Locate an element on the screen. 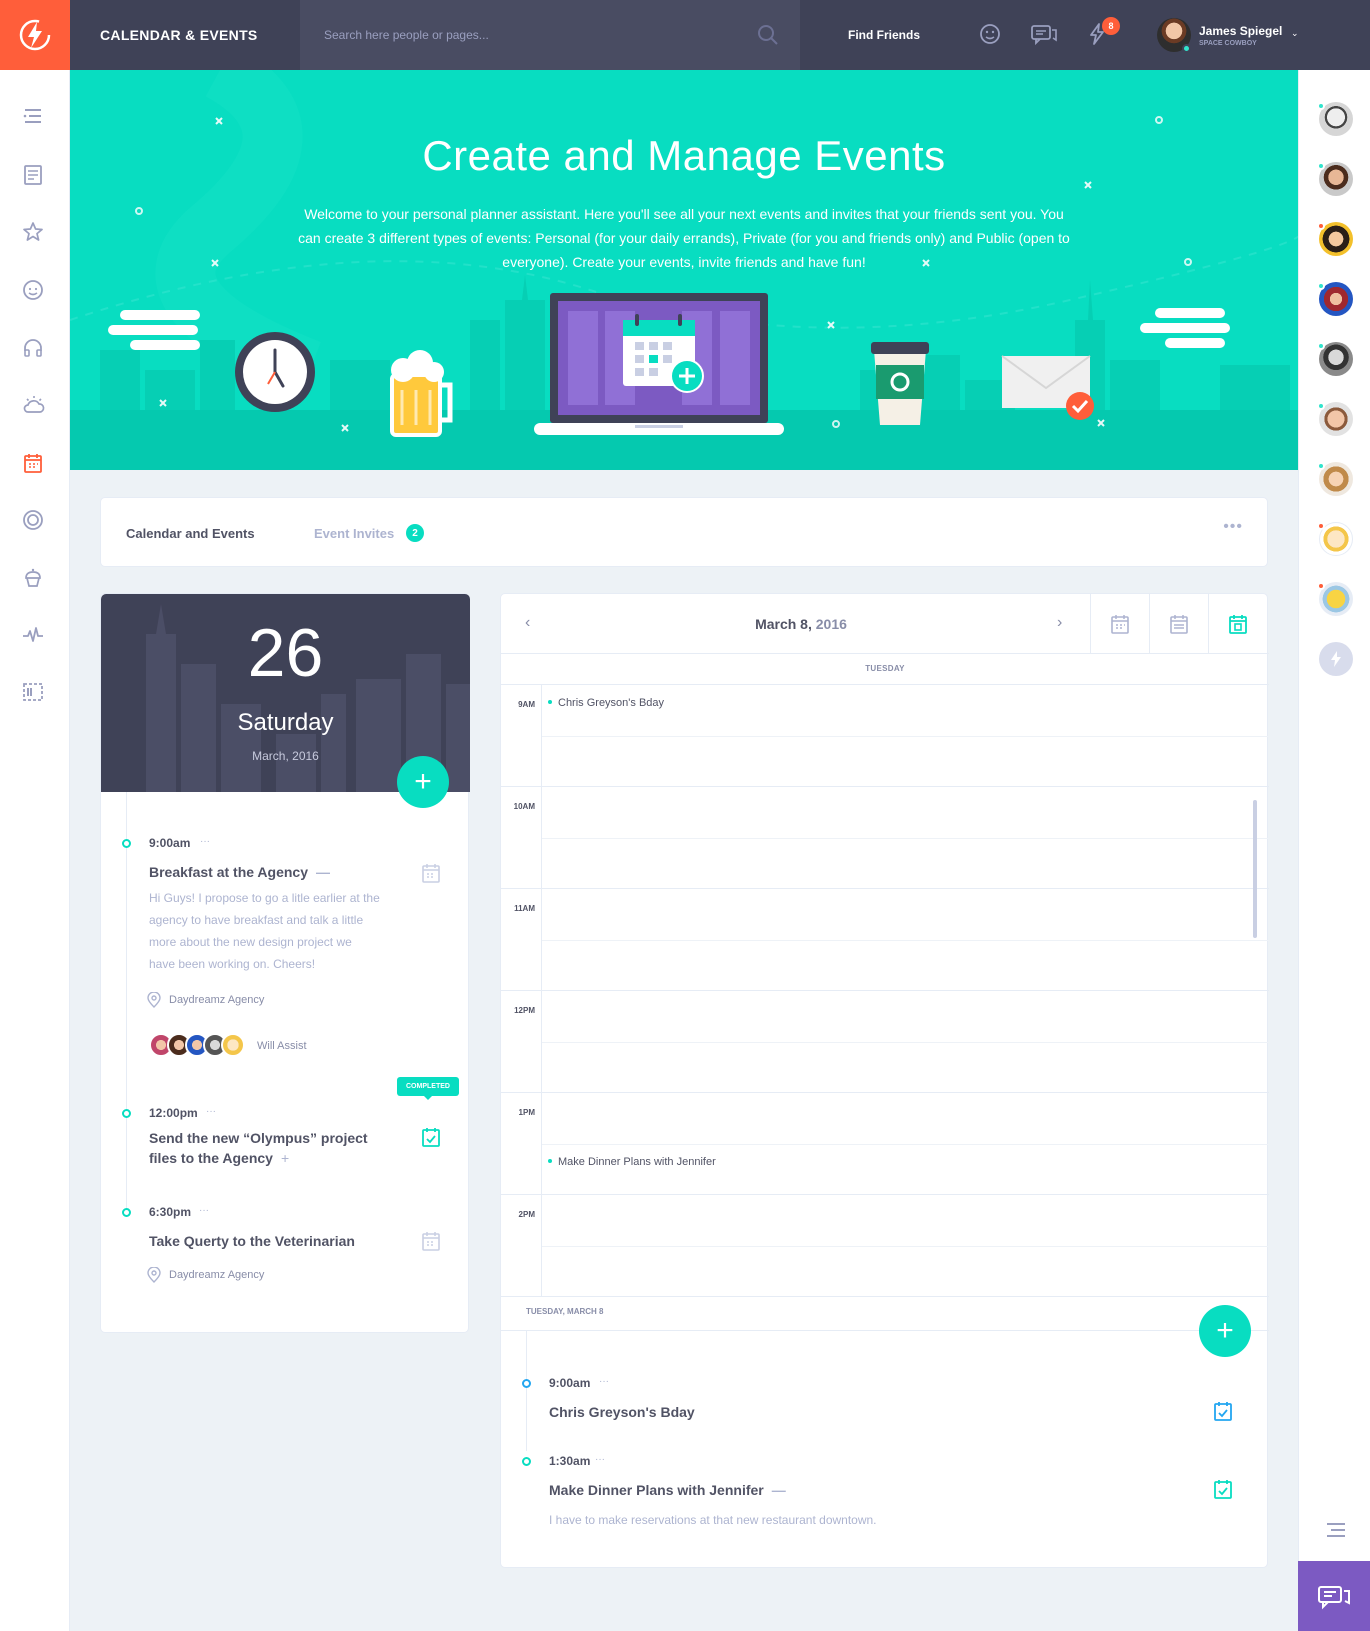 The width and height of the screenshot is (1370, 1631). chevron-down-icon: ⌄ is located at coordinates (1295, 33).